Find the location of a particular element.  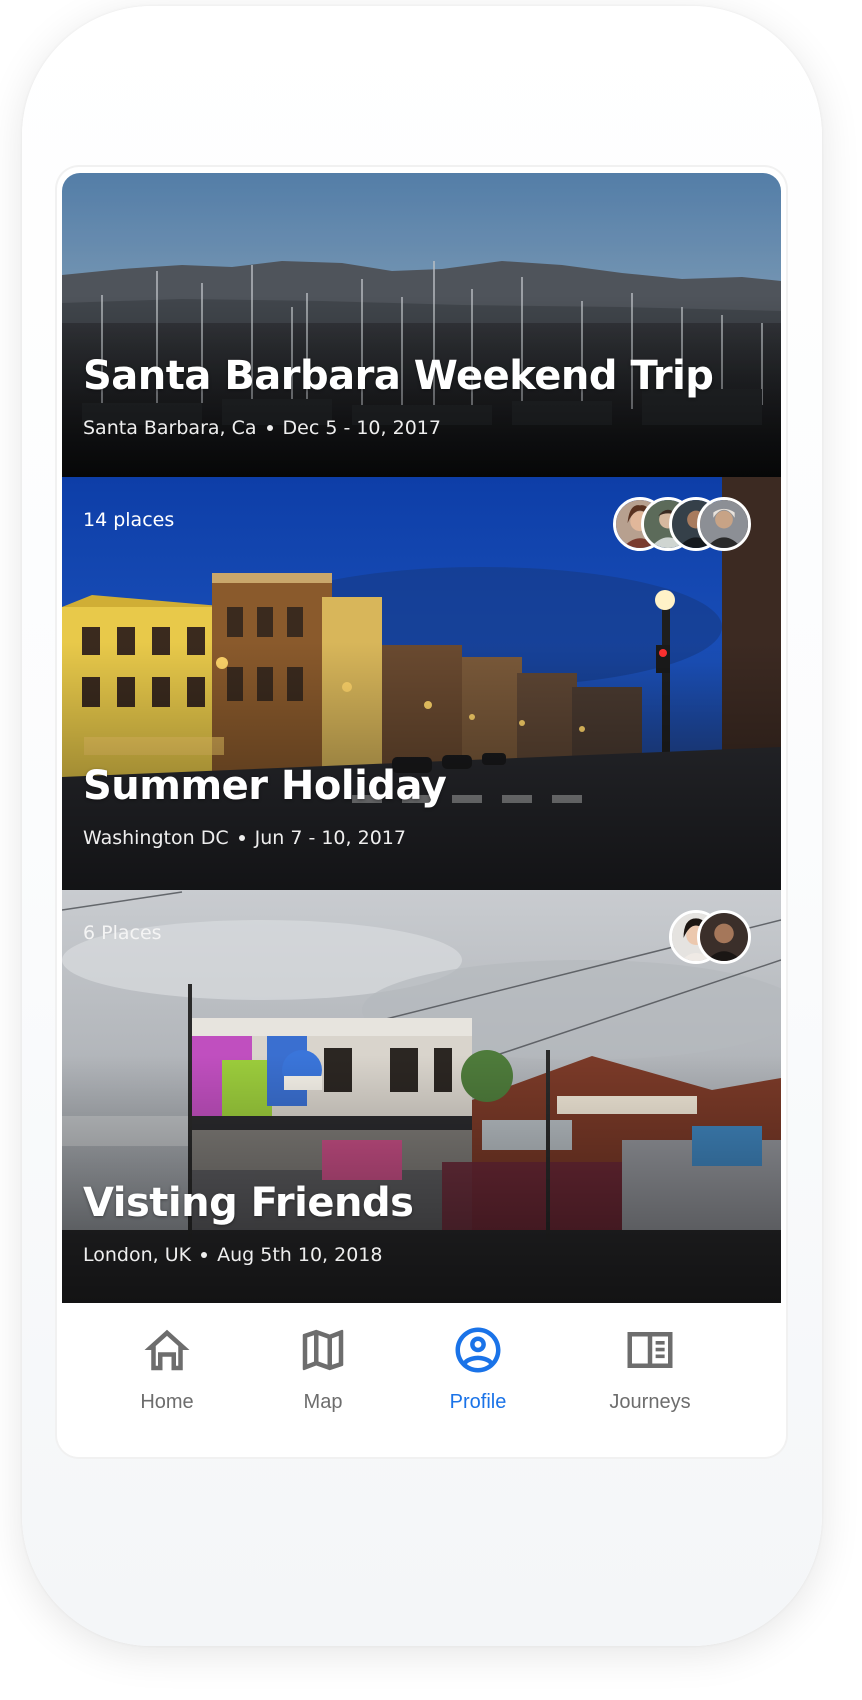

nav-label: Profile is located at coordinates (478, 1402).